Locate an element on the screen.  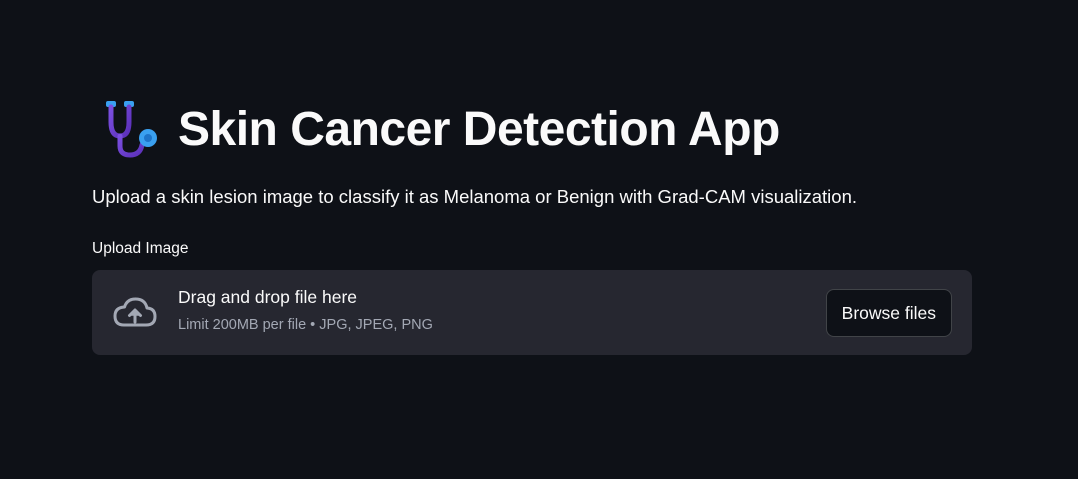
title-row: Skin Cancer Detection App is located at coordinates (439, 130).